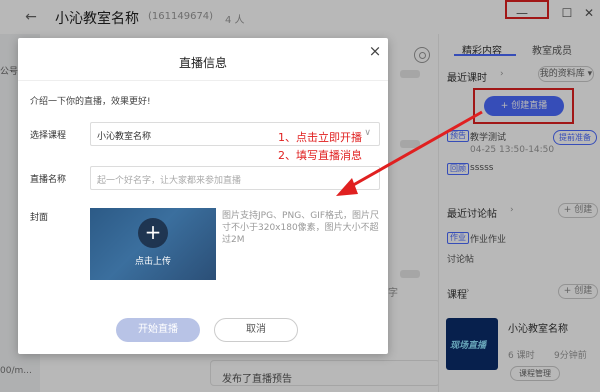 The height and width of the screenshot is (392, 600). I want to click on live-name-label: 直播名称, so click(48, 180).